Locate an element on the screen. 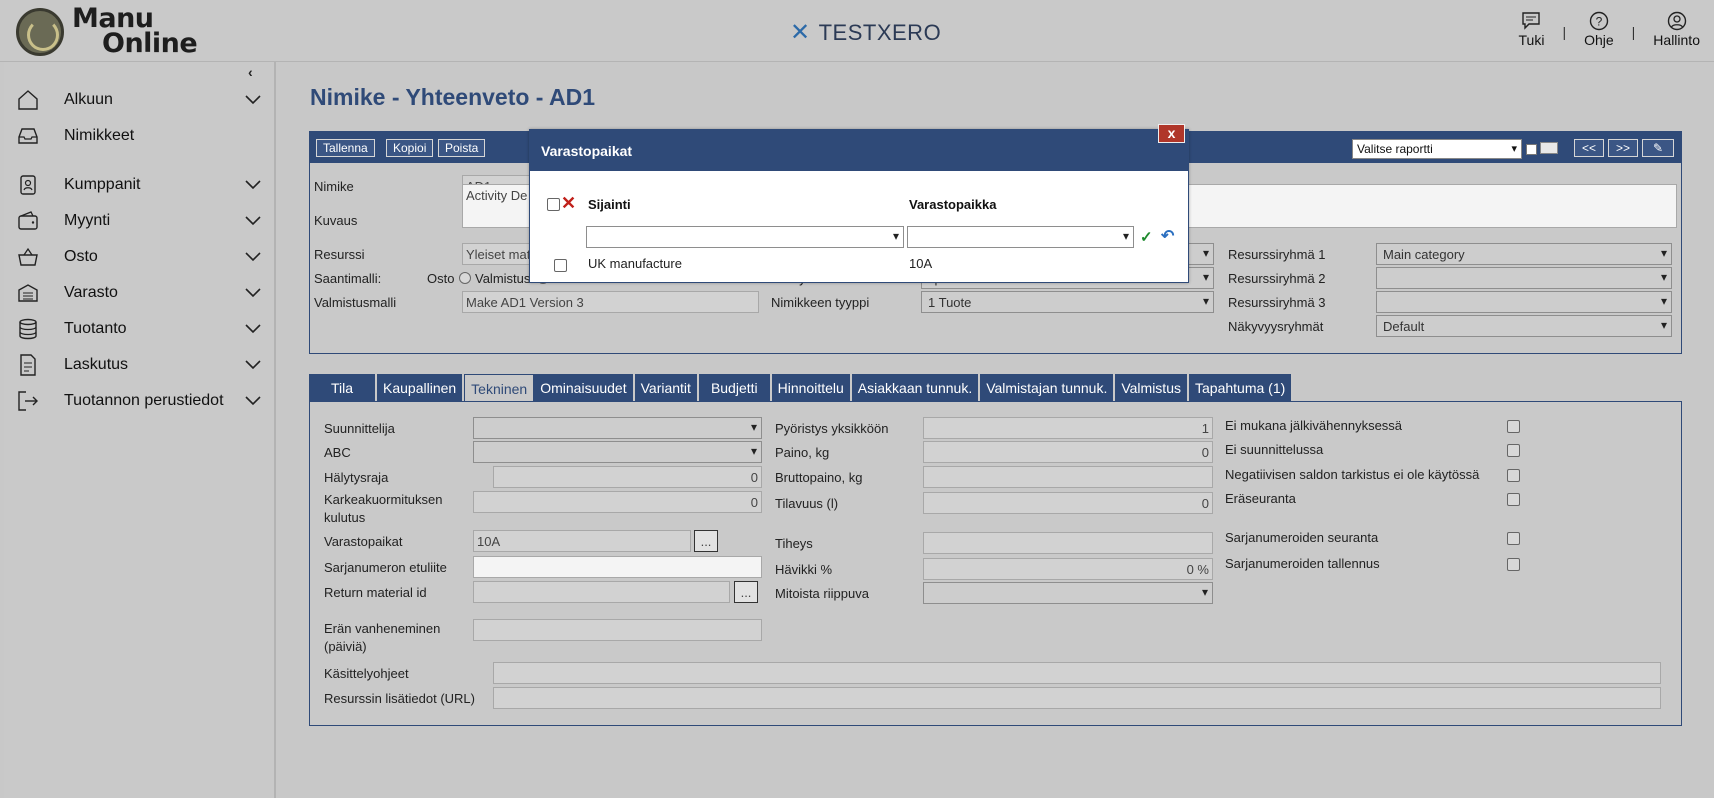 This screenshot has width=1714, height=798. close-button: x is located at coordinates (1171, 133).